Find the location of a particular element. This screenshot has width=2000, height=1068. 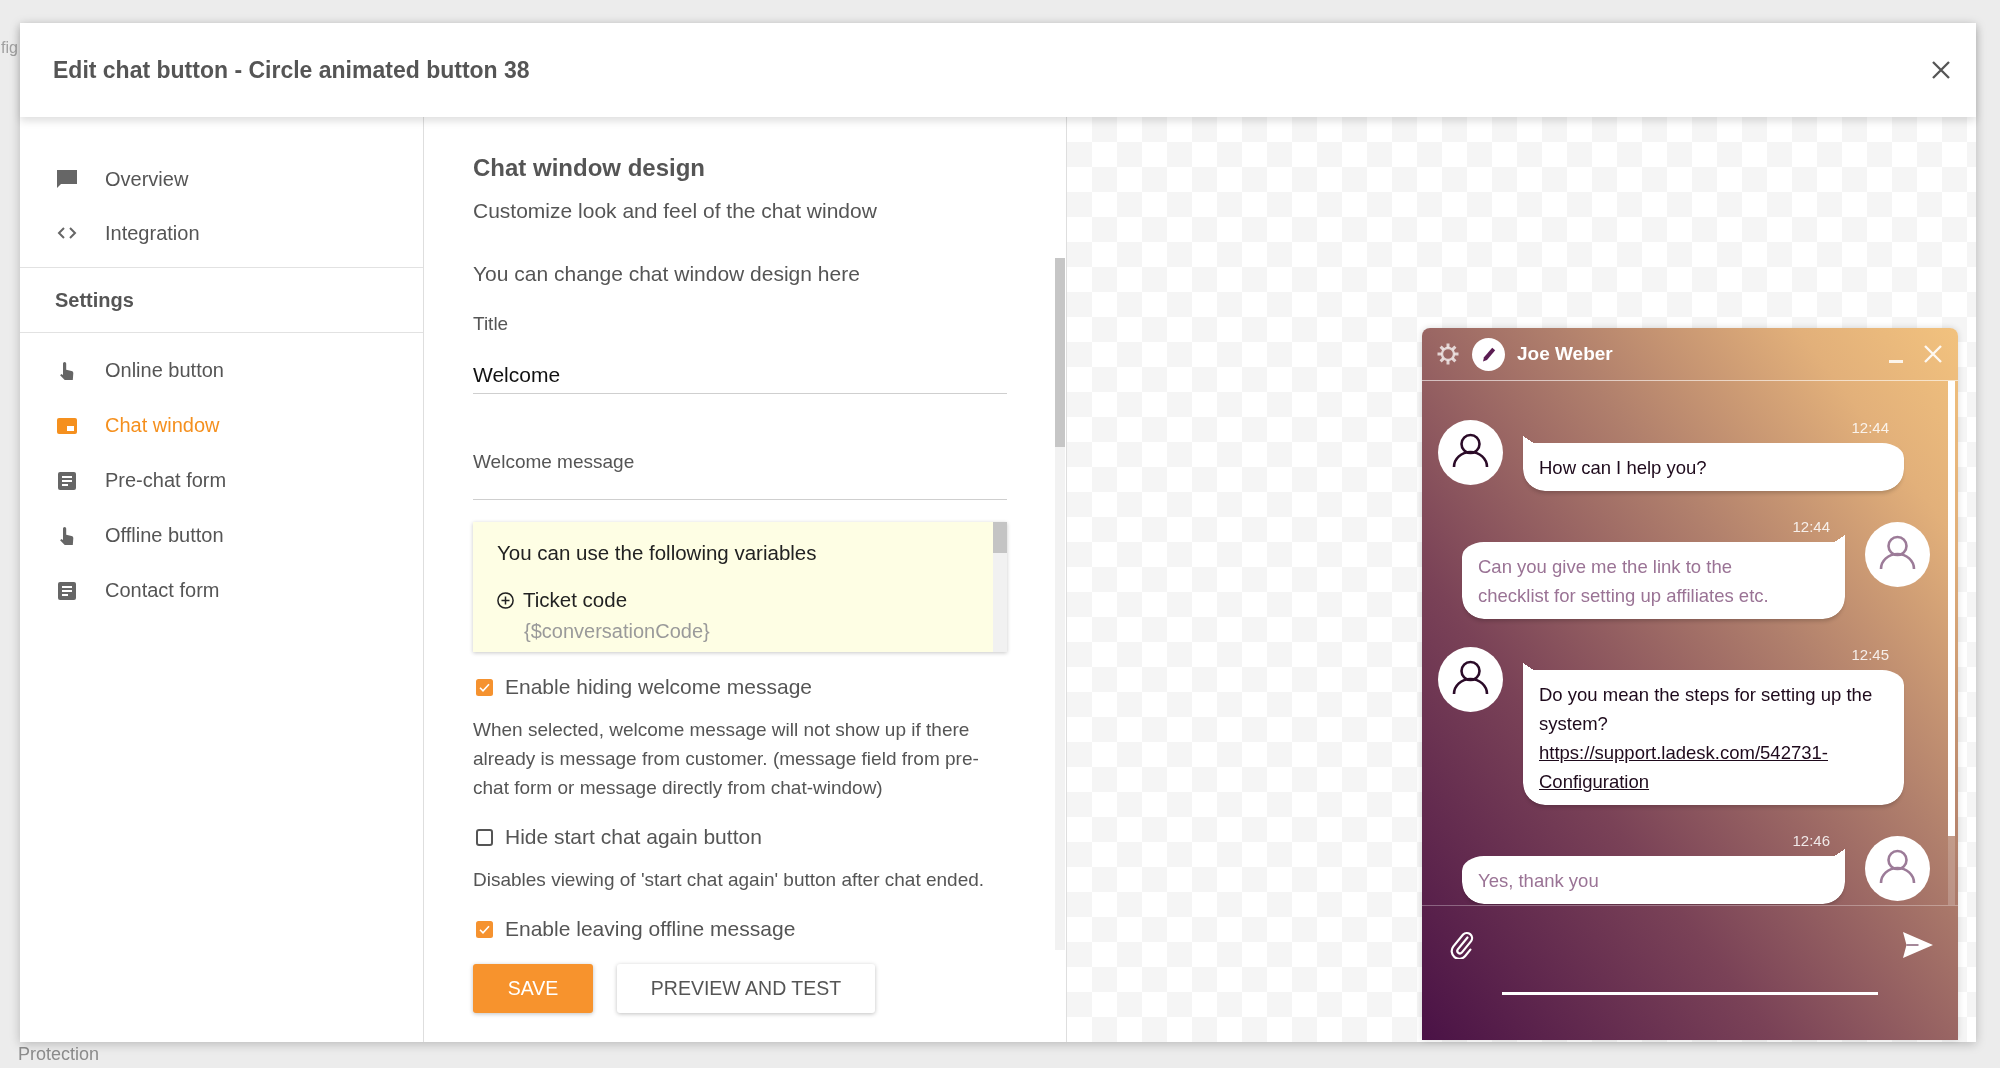

close-icon is located at coordinates (1941, 70).